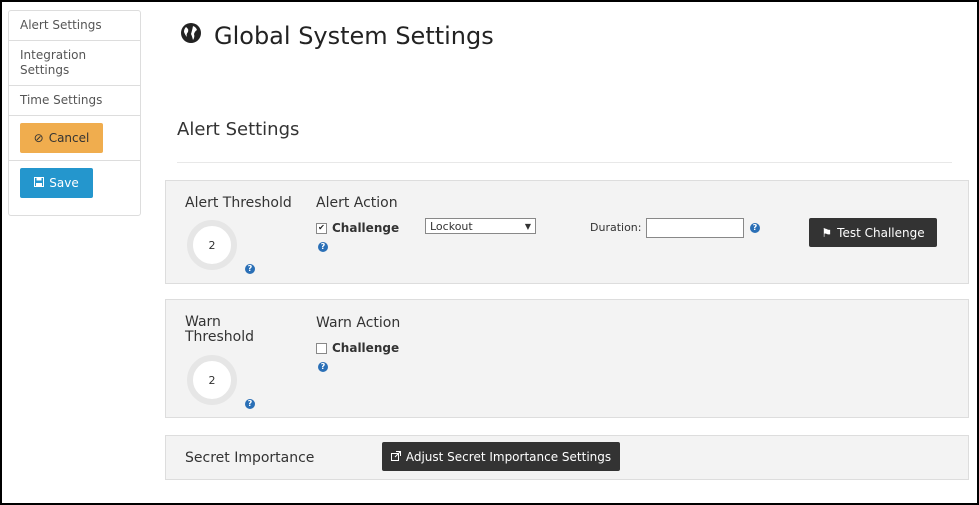 The width and height of the screenshot is (979, 505). I want to click on floppy-disk-icon, so click(39, 183).